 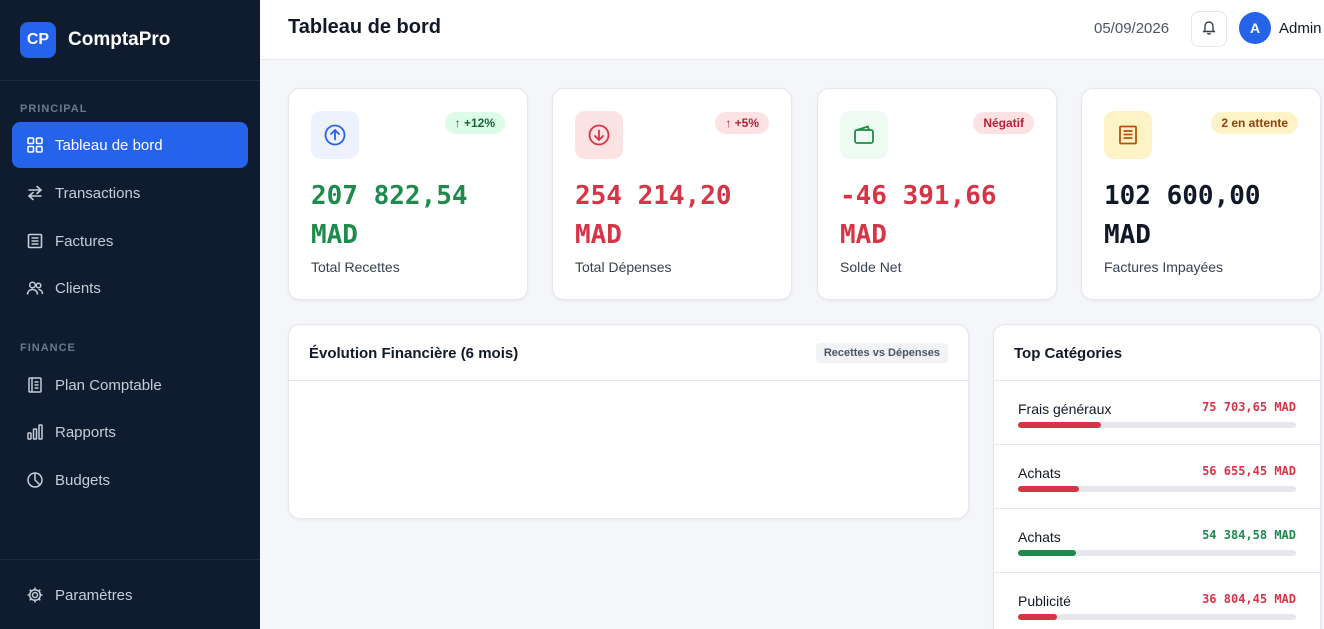 I want to click on current-date: 05/09/2026, so click(x=1132, y=28).